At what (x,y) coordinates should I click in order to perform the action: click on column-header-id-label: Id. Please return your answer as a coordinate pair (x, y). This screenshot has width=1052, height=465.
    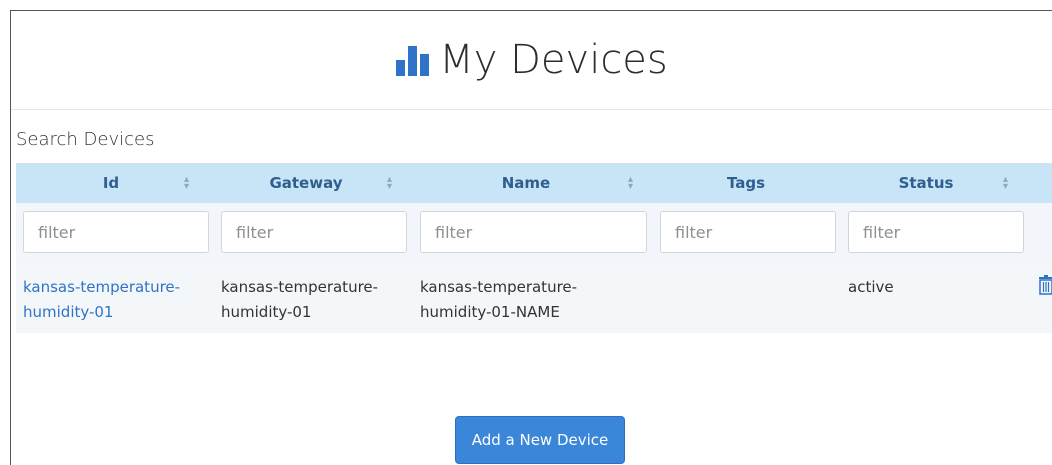
    Looking at the image, I should click on (111, 183).